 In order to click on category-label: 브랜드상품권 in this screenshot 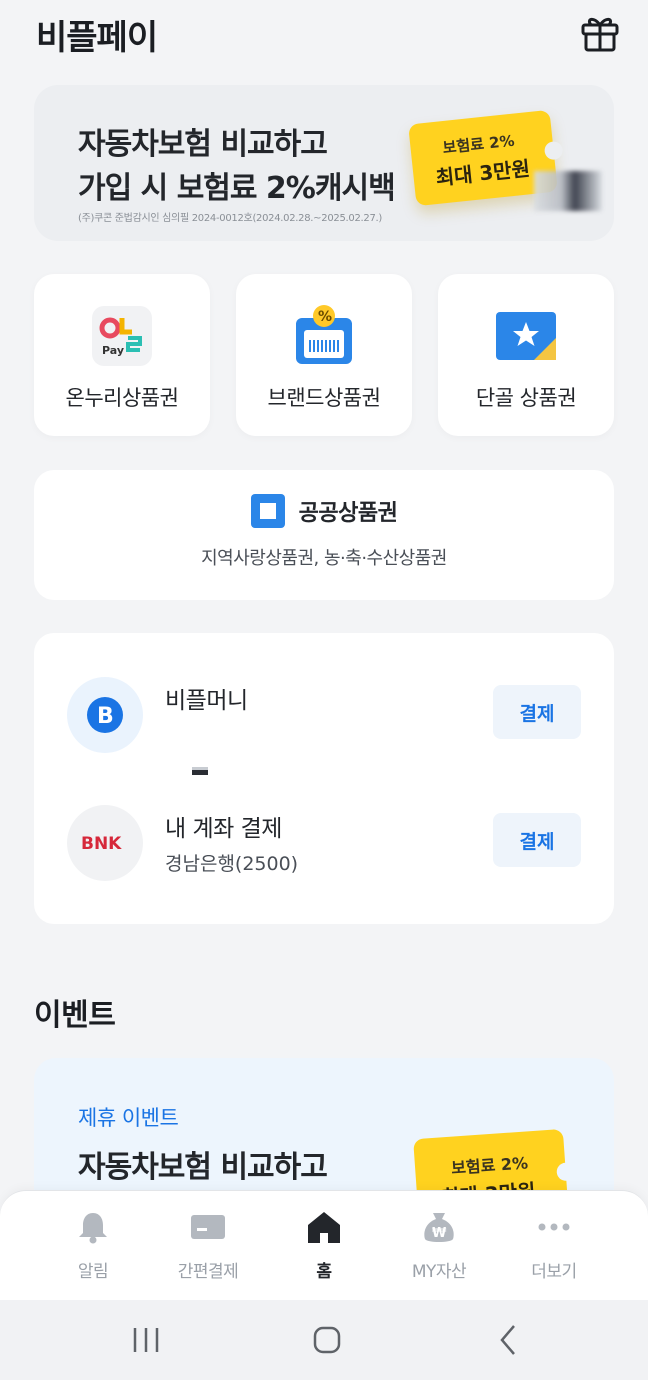, I will do `click(324, 398)`.